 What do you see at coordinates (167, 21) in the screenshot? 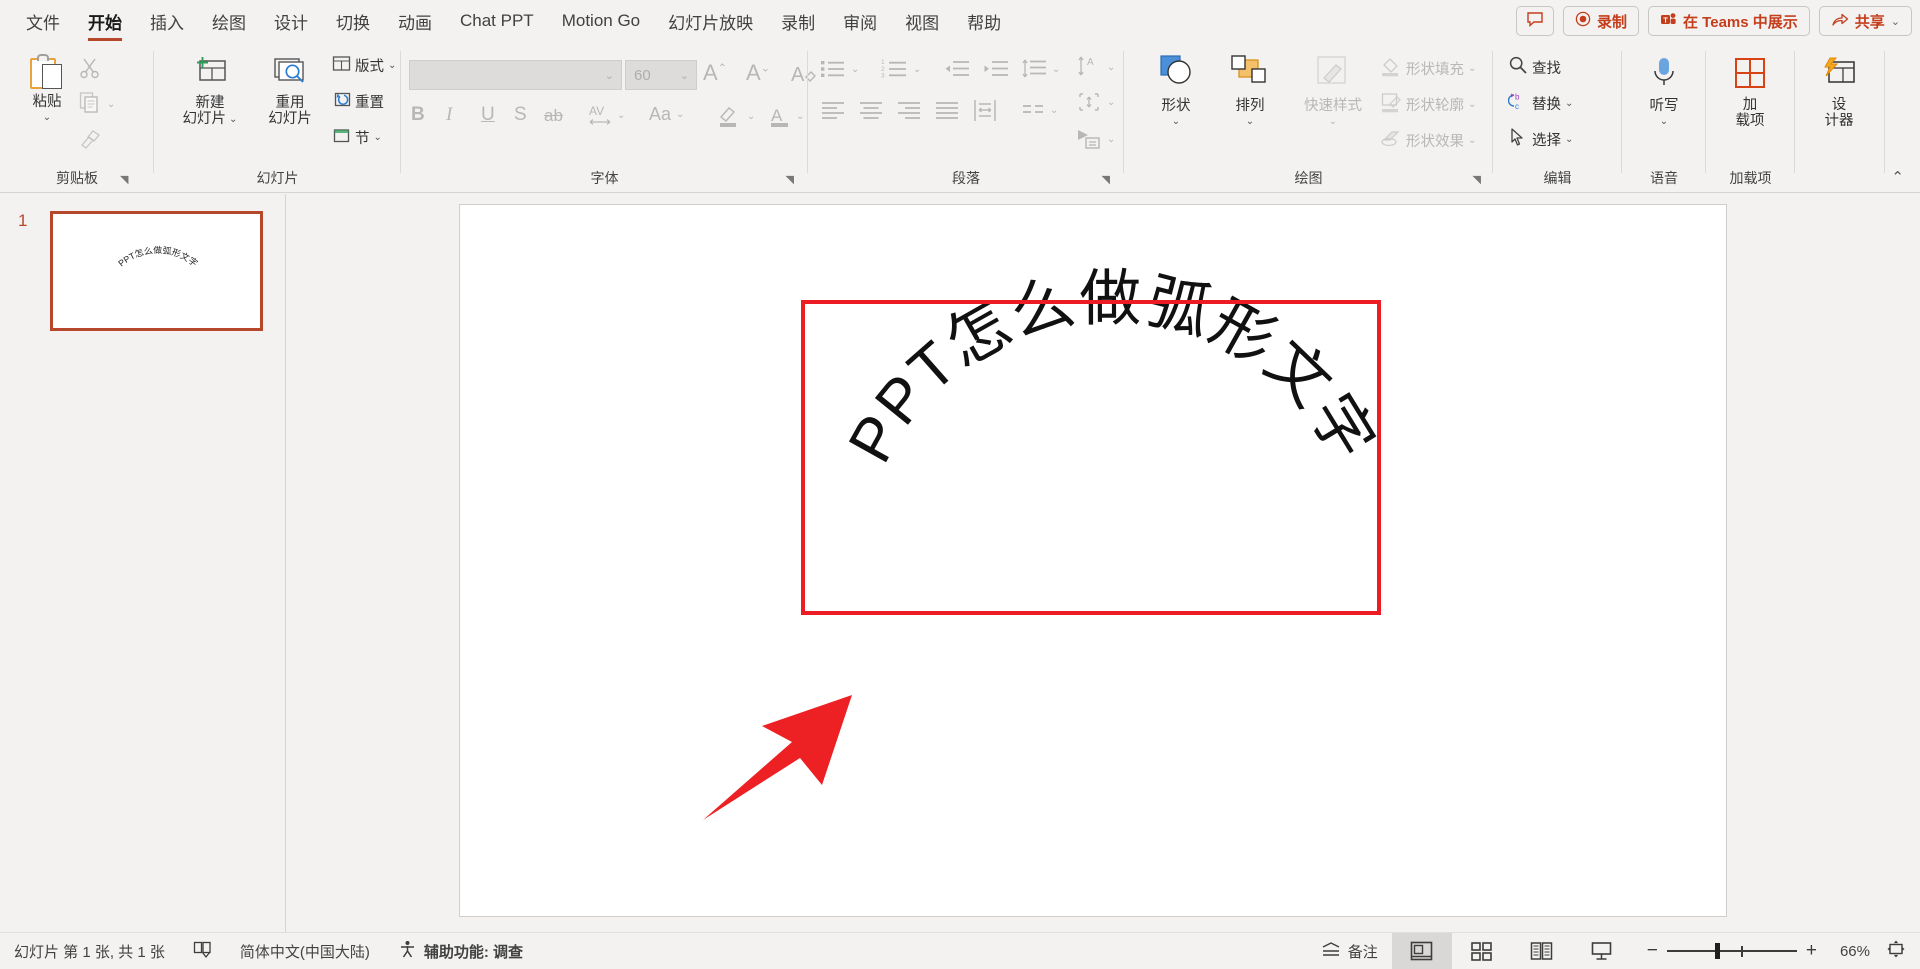
I see `tab-insert: 插入` at bounding box center [167, 21].